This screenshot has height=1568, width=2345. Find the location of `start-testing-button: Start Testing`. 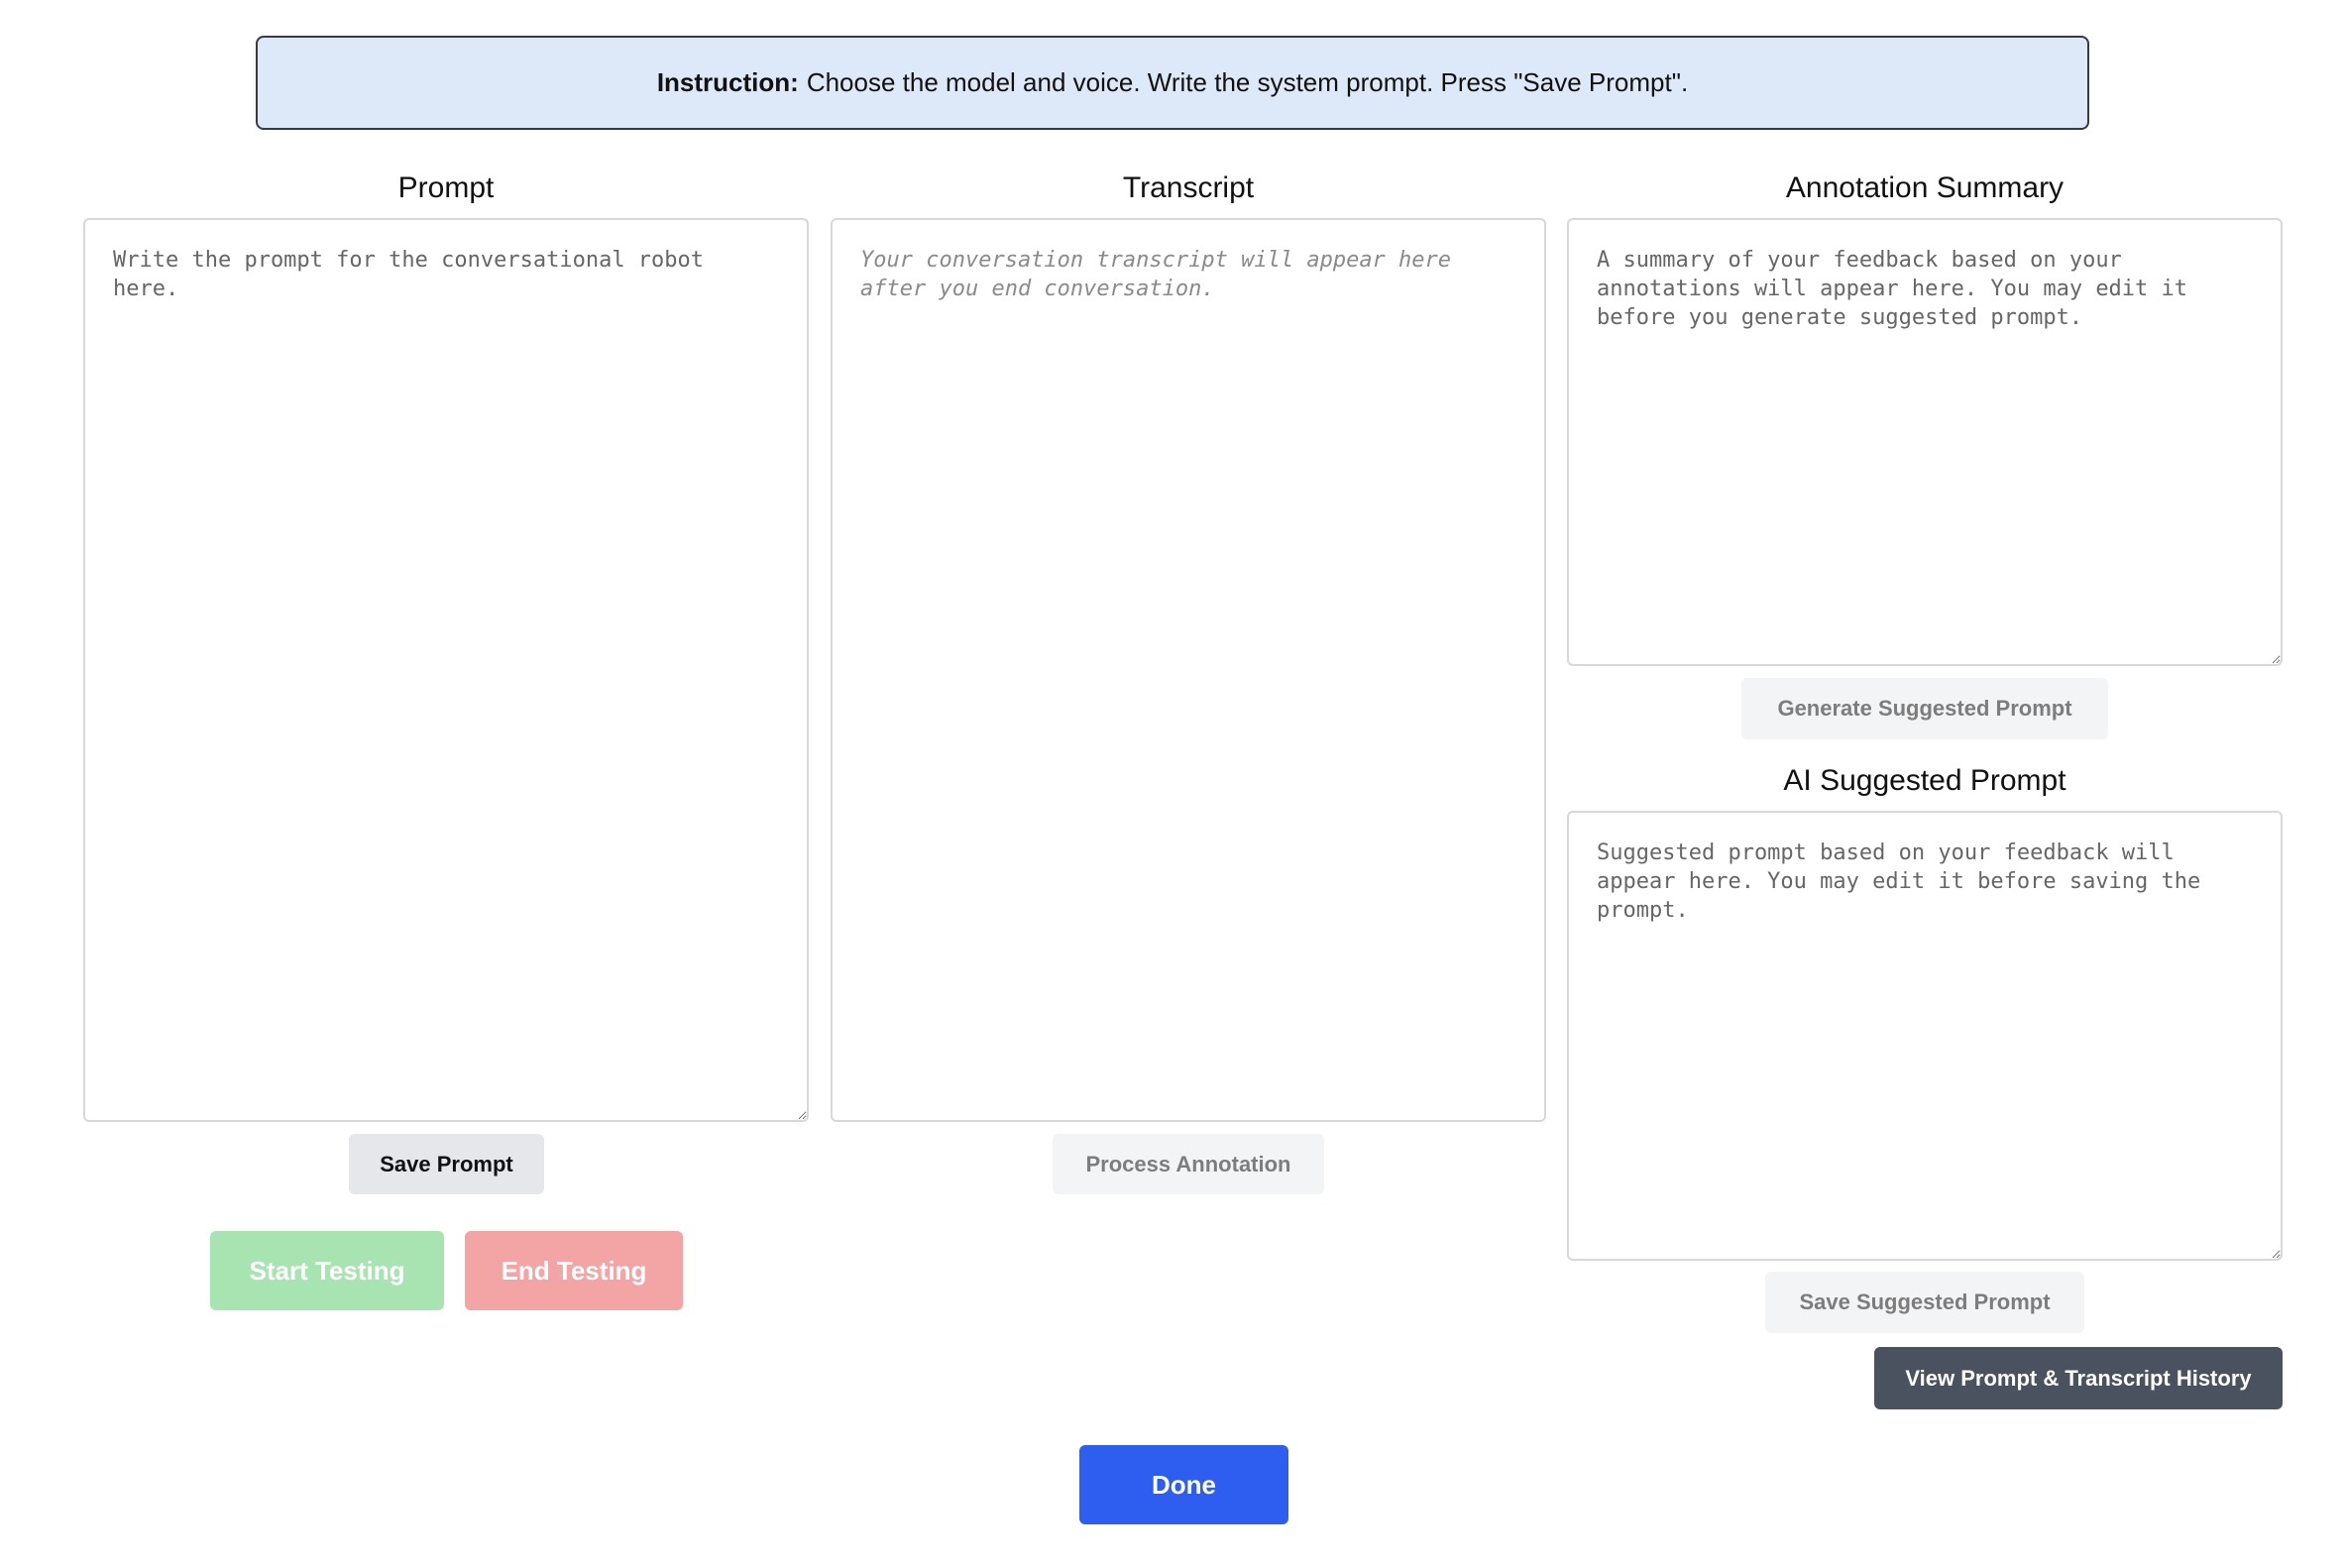

start-testing-button: Start Testing is located at coordinates (327, 1270).